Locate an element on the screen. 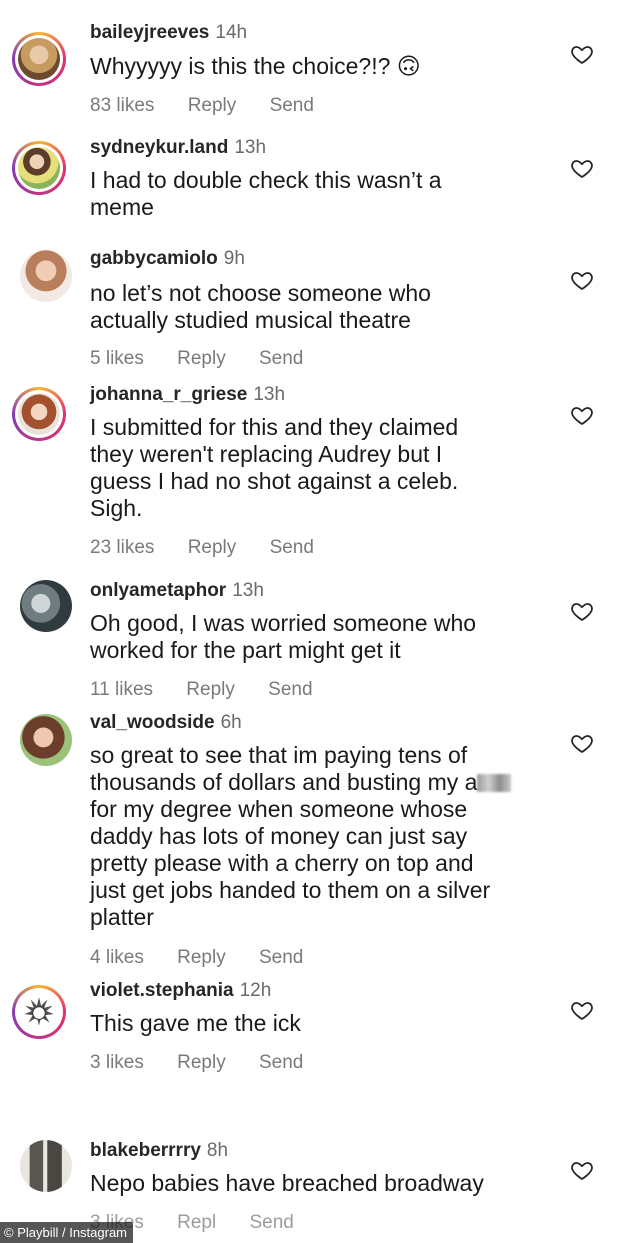 This screenshot has width=634, height=1243. username: onlyametaphor 13h is located at coordinates (177, 591).